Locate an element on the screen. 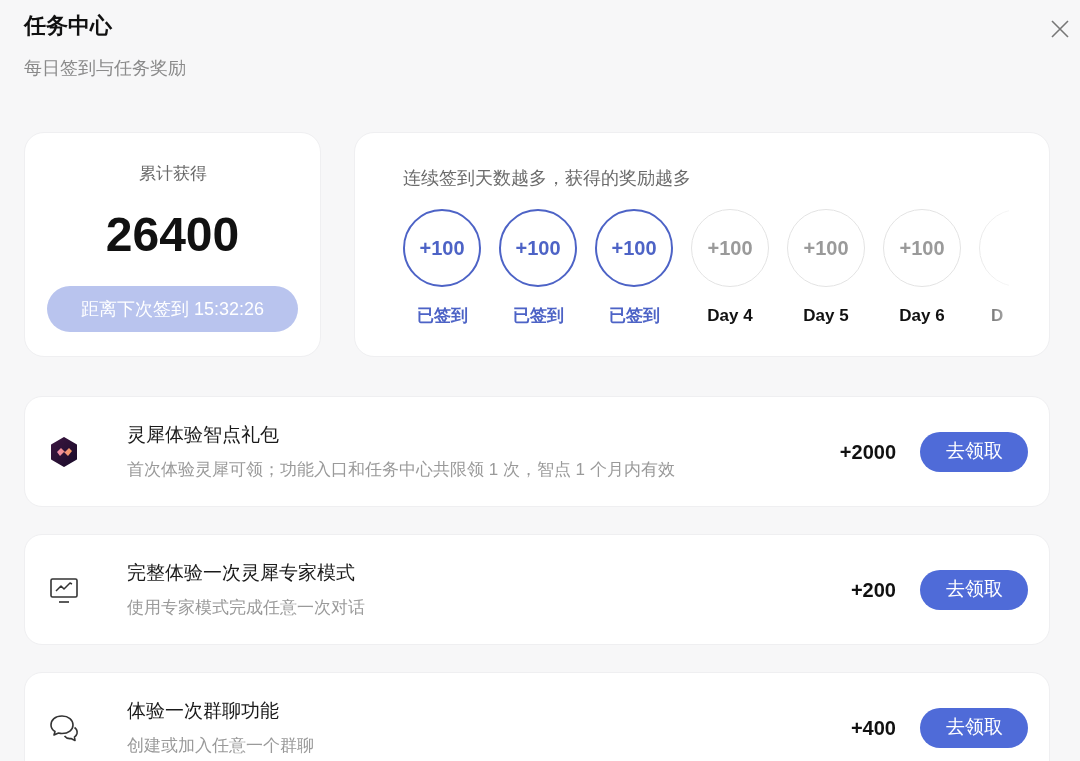  total-points: 26400 is located at coordinates (172, 235).